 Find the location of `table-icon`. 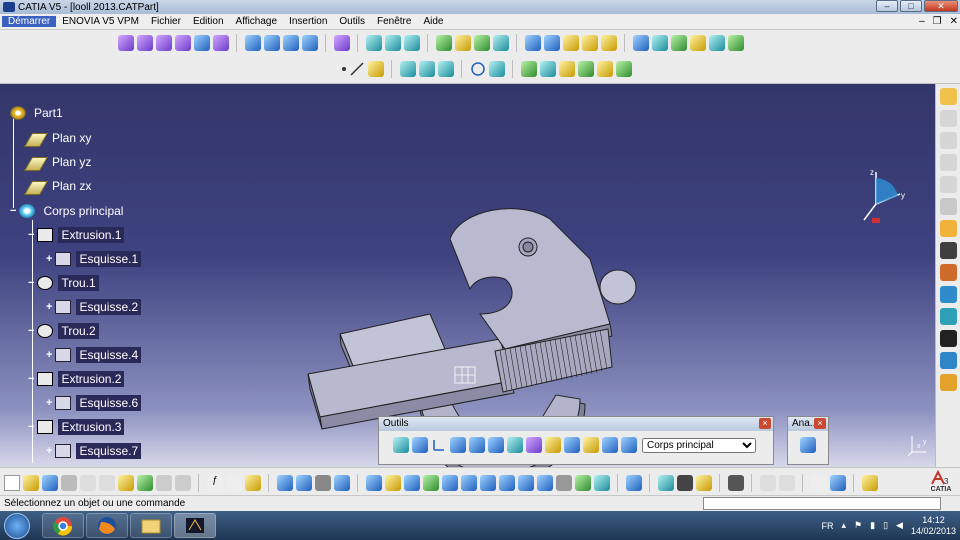

table-icon is located at coordinates (285, 483).